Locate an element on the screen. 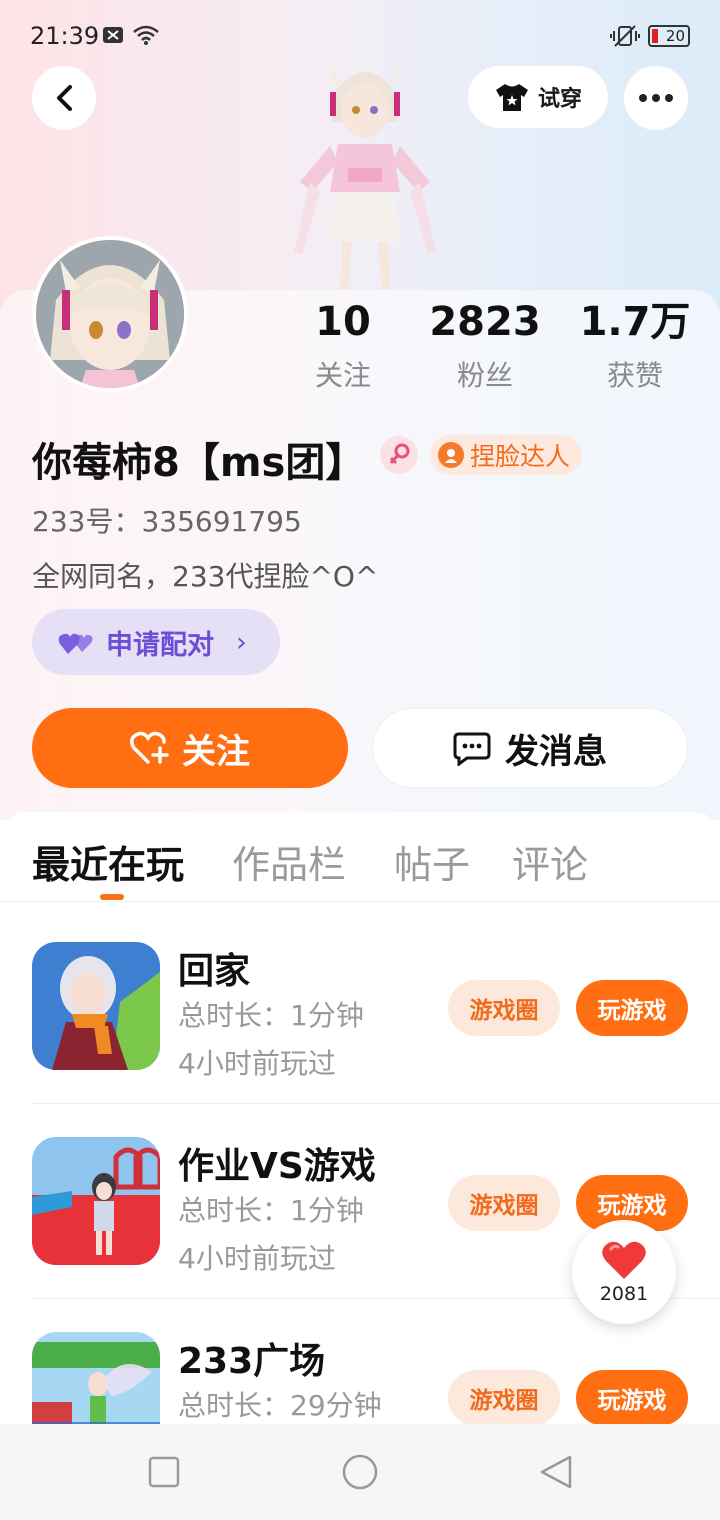 This screenshot has height=1520, width=720. stat-likes: 1.7万 获赞 is located at coordinates (635, 346).